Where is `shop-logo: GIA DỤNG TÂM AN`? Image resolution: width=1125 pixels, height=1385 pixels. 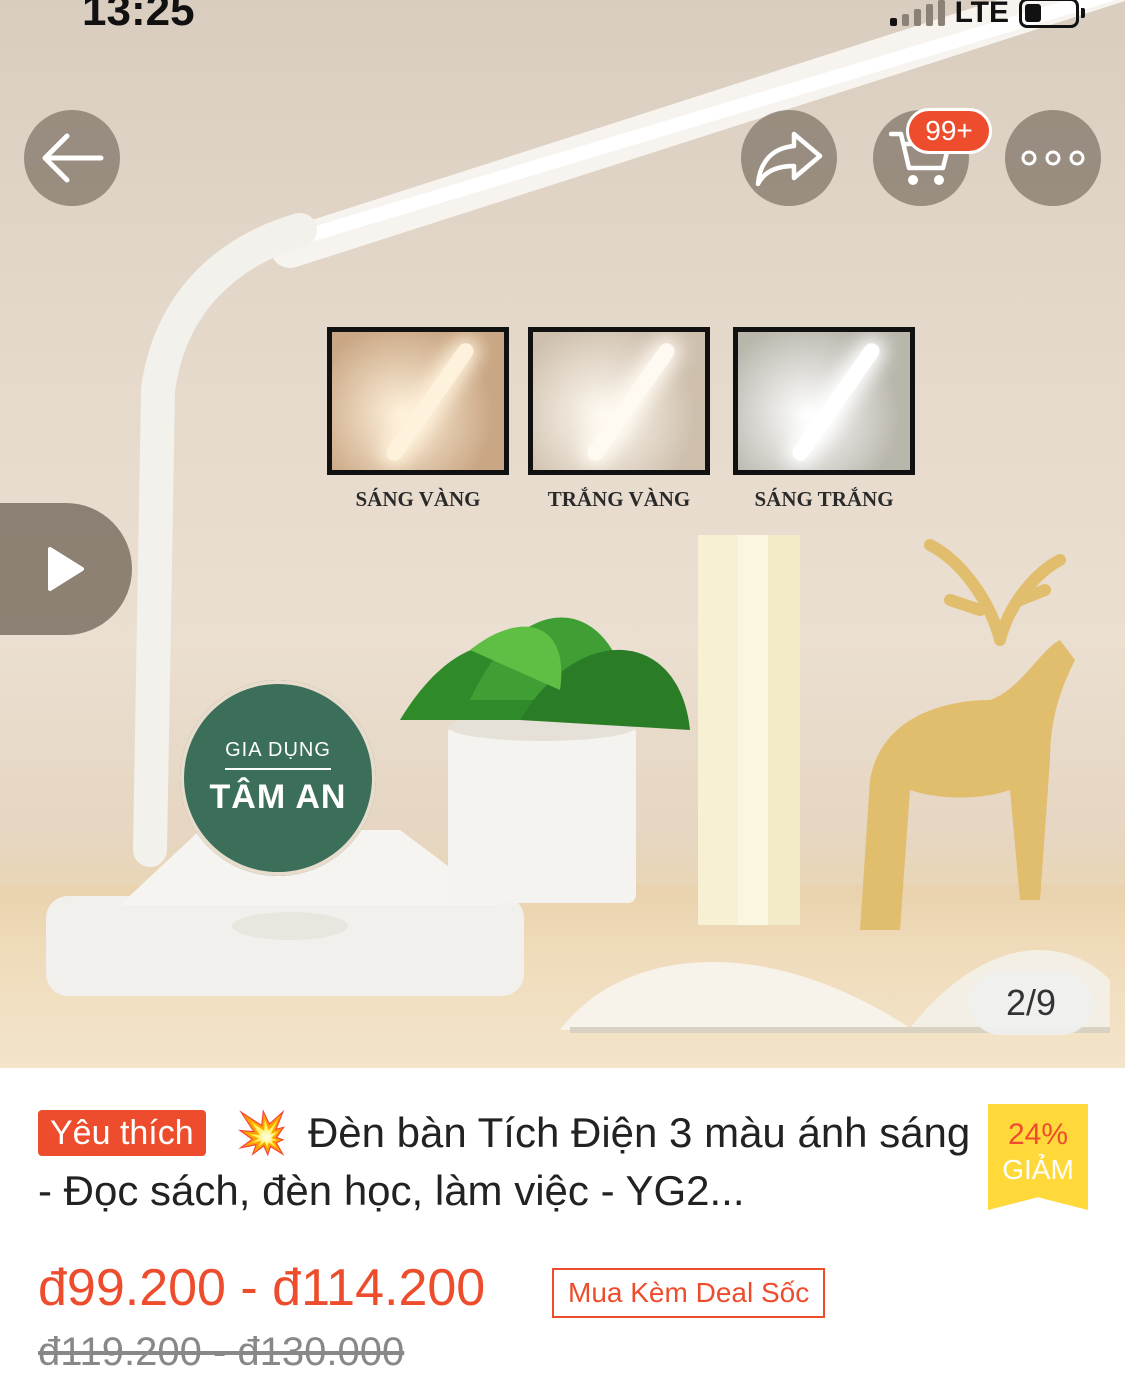 shop-logo: GIA DỤNG TÂM AN is located at coordinates (278, 778).